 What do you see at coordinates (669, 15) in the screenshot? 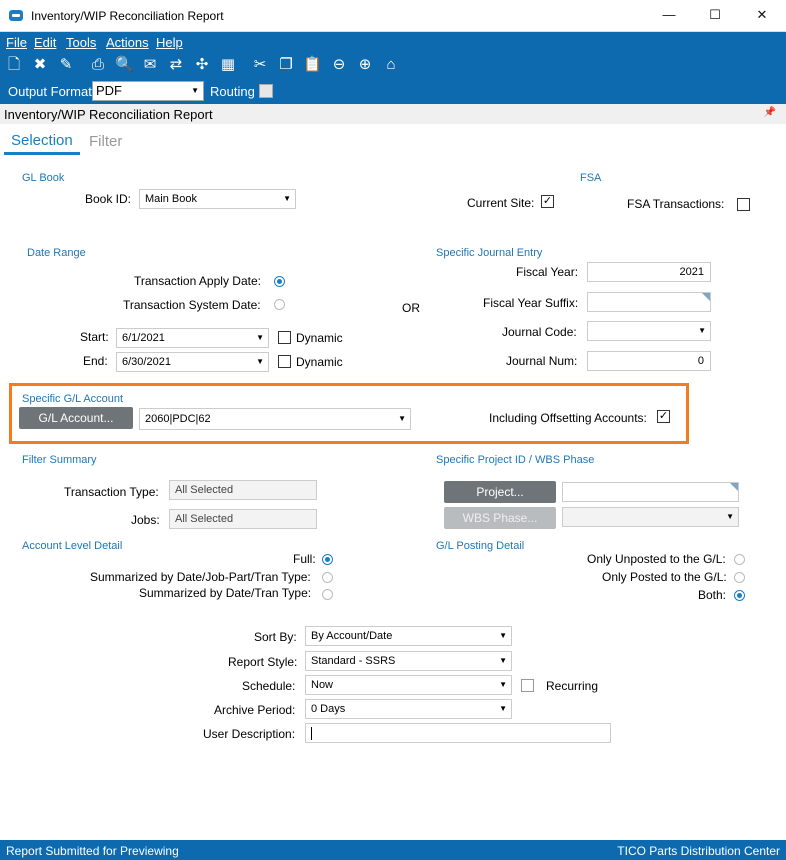
I see `minimize-button: —` at bounding box center [669, 15].